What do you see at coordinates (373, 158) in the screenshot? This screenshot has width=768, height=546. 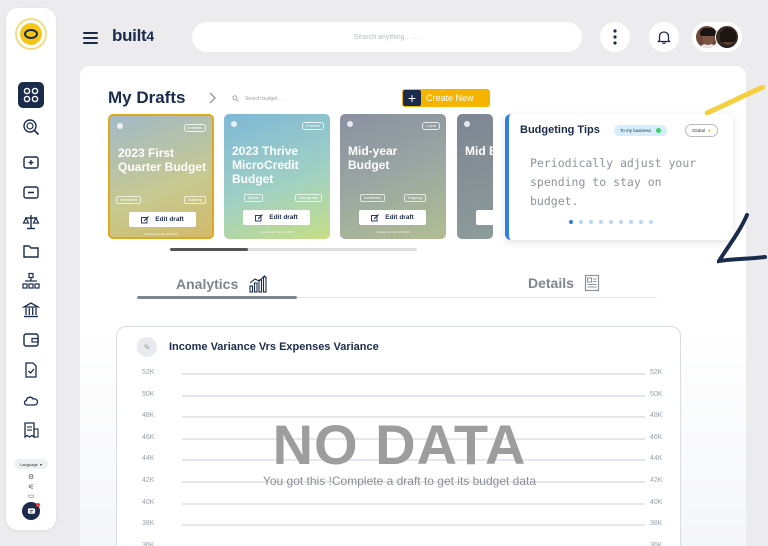 I see `draft-title: Mid-year Budget` at bounding box center [373, 158].